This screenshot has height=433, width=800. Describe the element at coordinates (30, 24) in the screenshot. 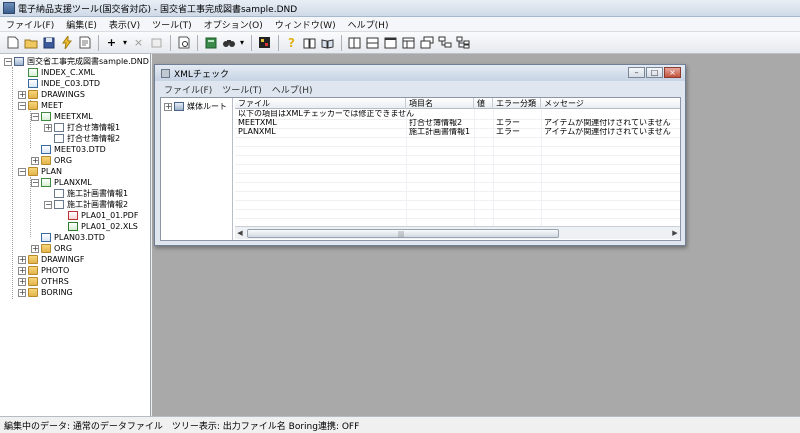

I see `menu-file: ファイル(F)` at that location.